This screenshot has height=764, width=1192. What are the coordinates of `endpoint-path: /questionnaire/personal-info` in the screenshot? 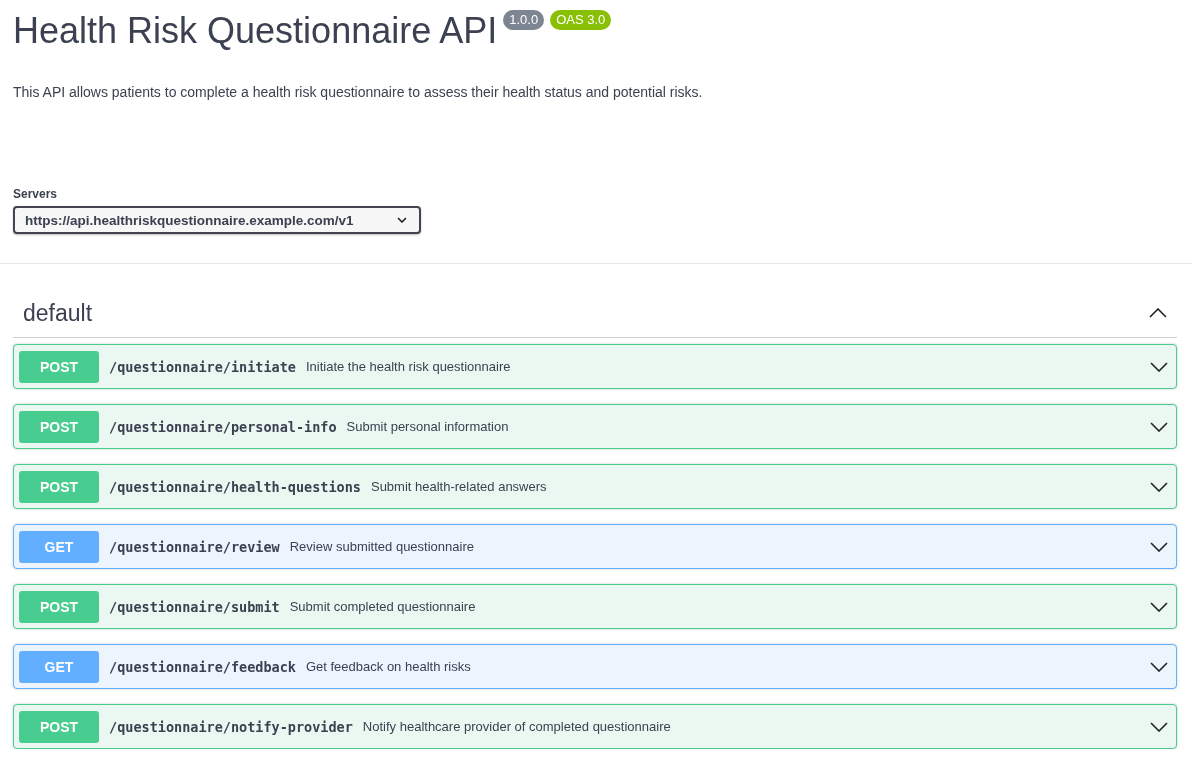 It's located at (223, 426).